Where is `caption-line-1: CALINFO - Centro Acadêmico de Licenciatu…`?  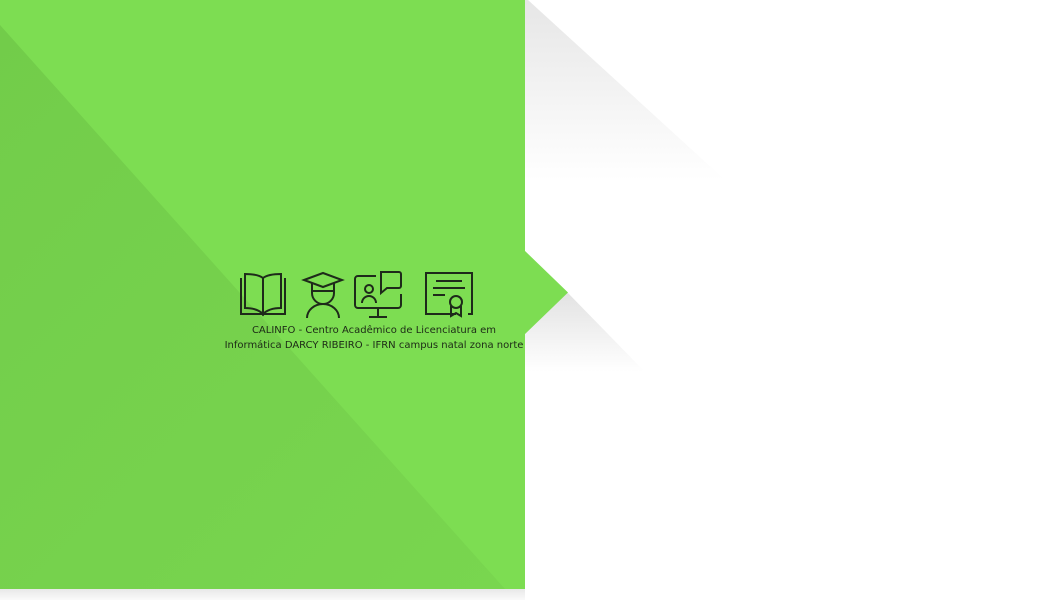 caption-line-1: CALINFO - Centro Acadêmico de Licenciatu… is located at coordinates (374, 330).